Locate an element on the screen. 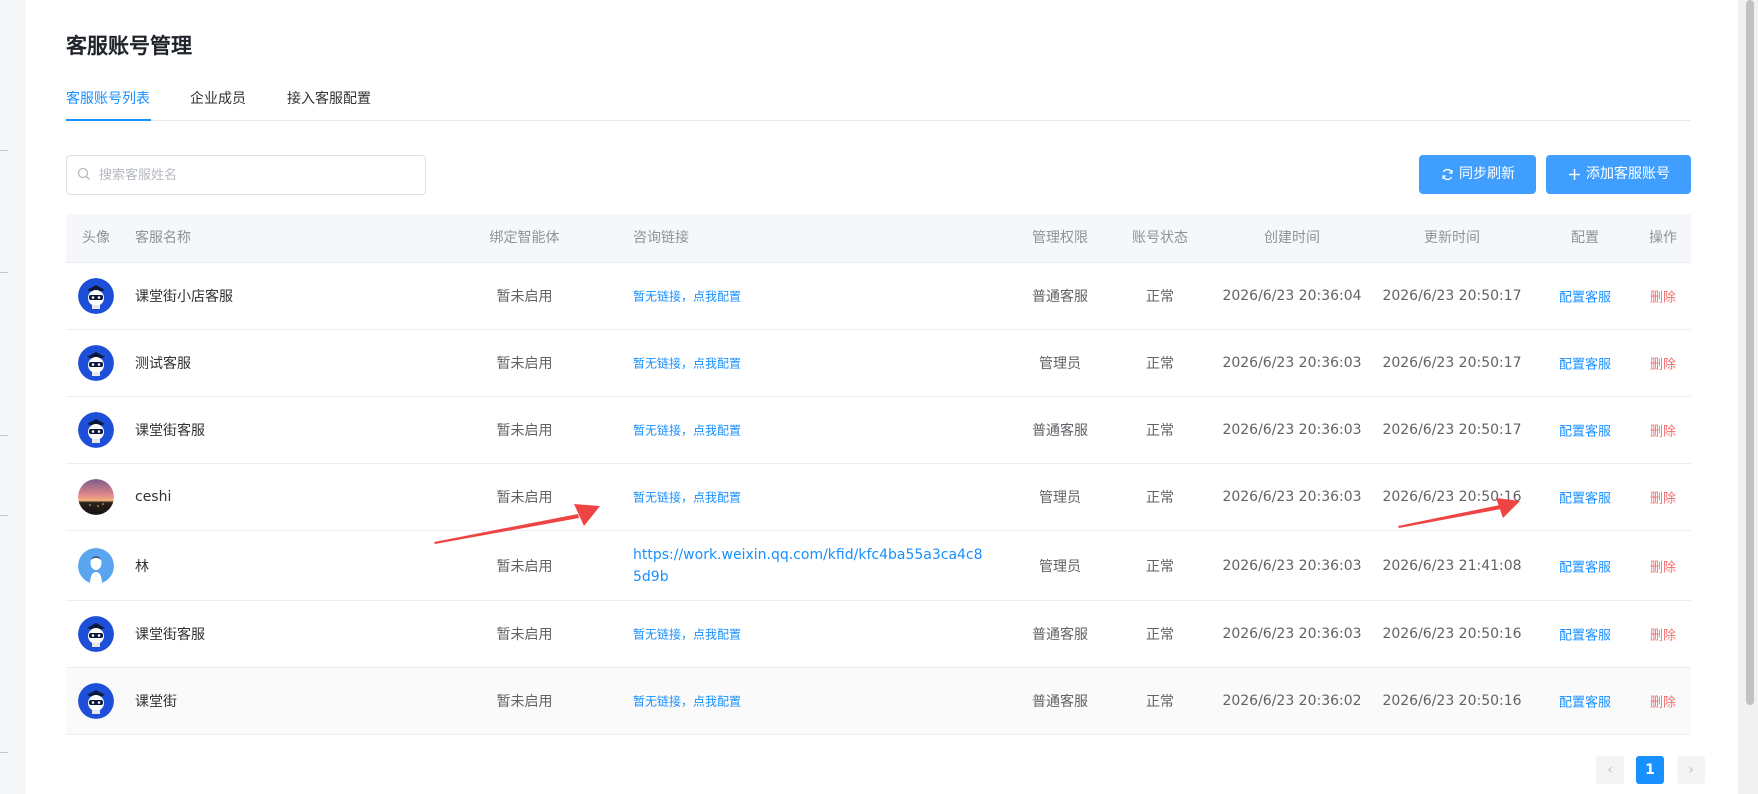 The image size is (1758, 794). sync-refresh-label: 同步刷新 is located at coordinates (1487, 174).